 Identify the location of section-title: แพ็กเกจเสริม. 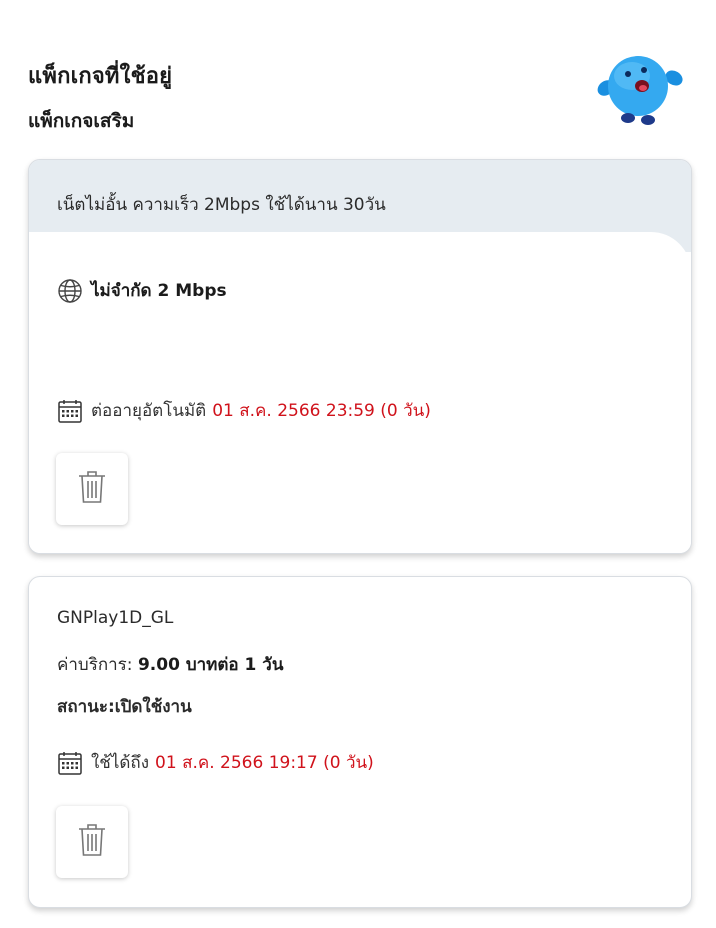
(81, 121).